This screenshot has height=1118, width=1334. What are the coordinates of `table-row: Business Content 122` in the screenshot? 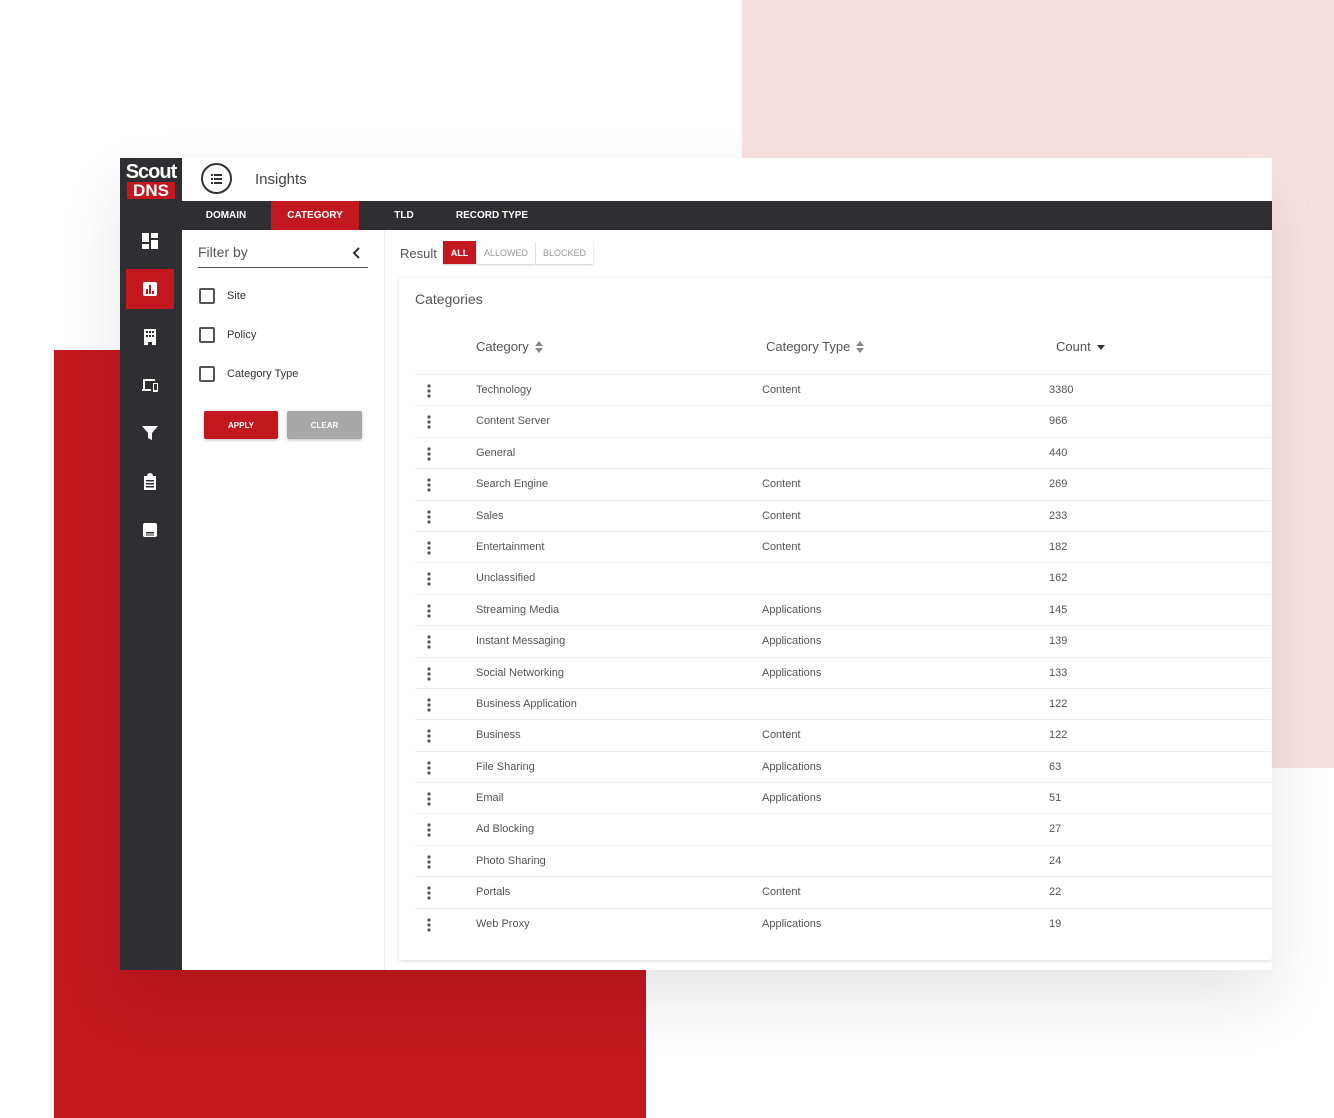 It's located at (843, 734).